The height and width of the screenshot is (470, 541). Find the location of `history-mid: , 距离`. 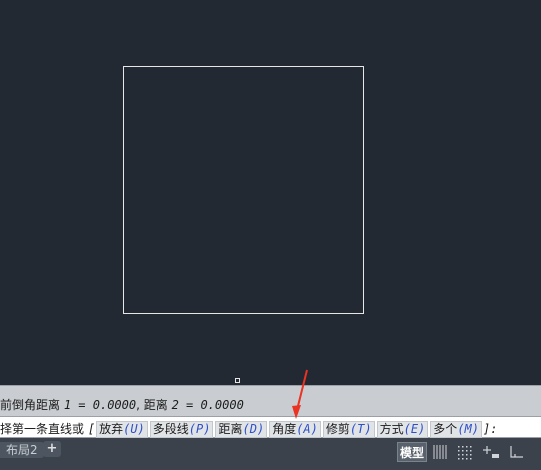

history-mid: , 距离 is located at coordinates (152, 405).